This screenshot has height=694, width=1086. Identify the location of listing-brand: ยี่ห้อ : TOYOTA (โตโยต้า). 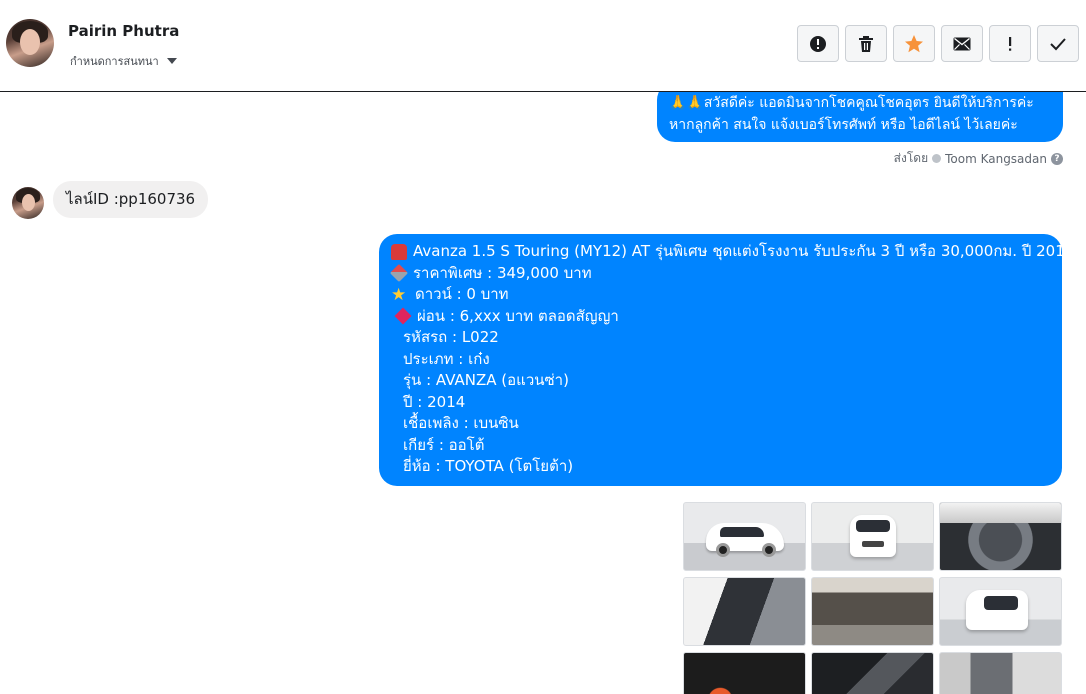
(488, 466).